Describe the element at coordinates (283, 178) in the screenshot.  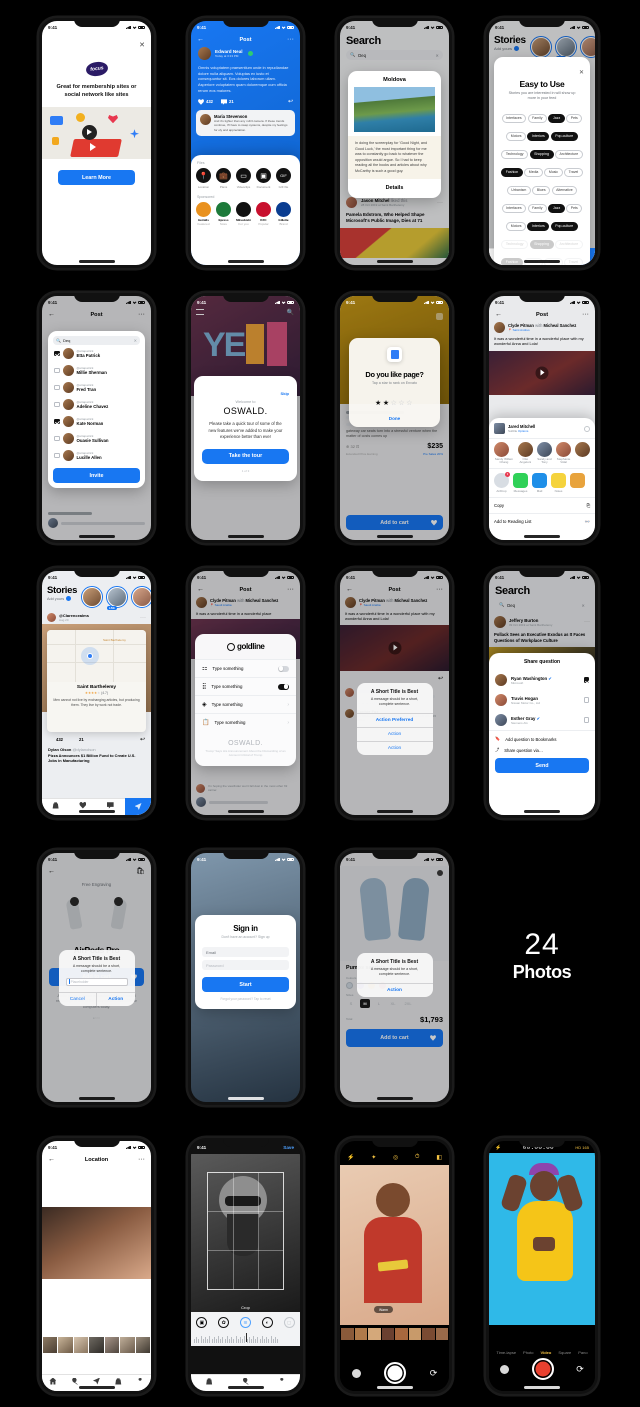
I see `attachment-gif: GIF GIF file` at that location.